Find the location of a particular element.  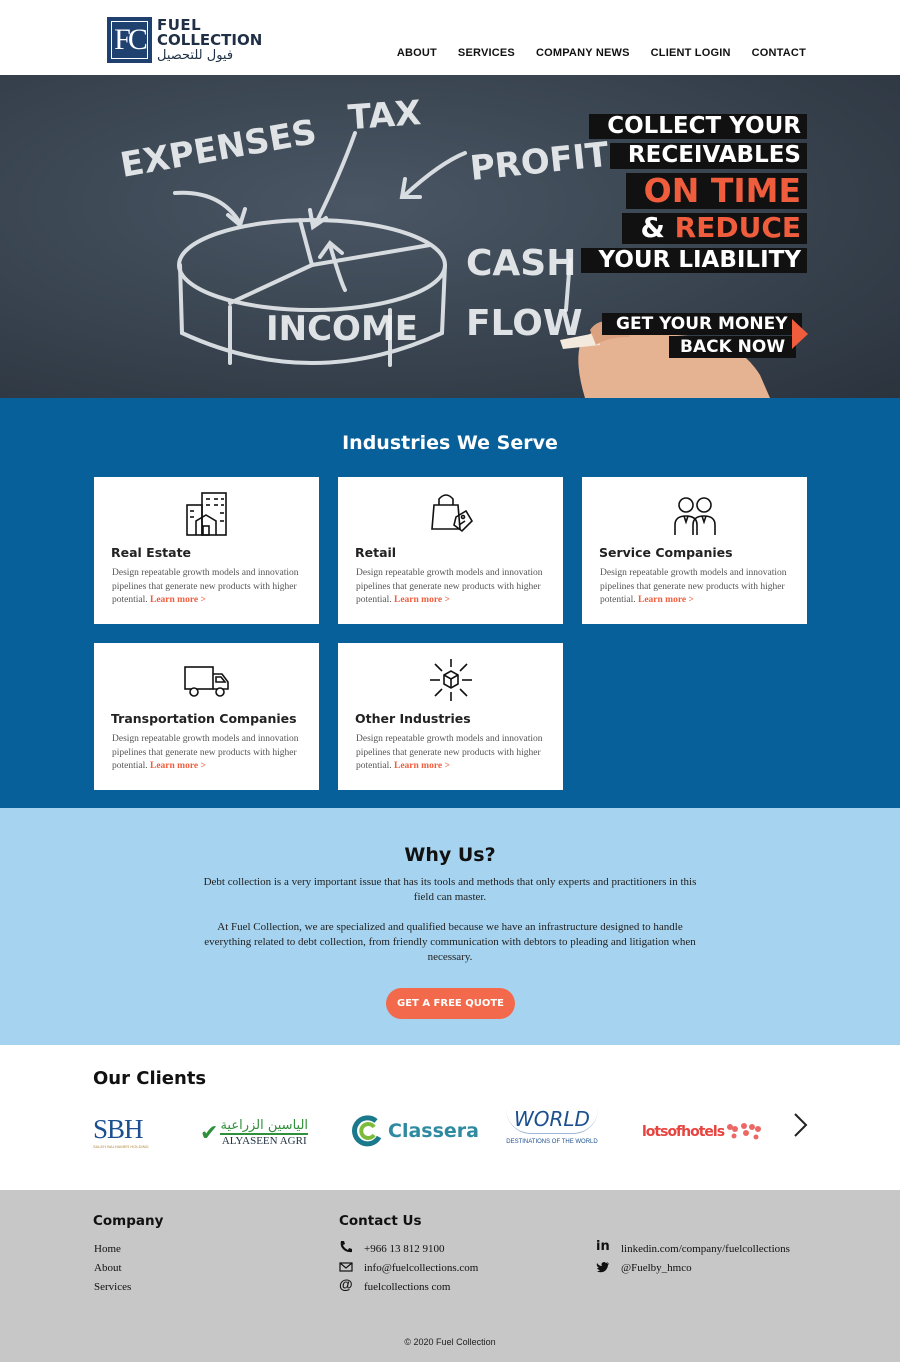

footer-twitter: @Fuelby_hmco is located at coordinates (656, 1268).